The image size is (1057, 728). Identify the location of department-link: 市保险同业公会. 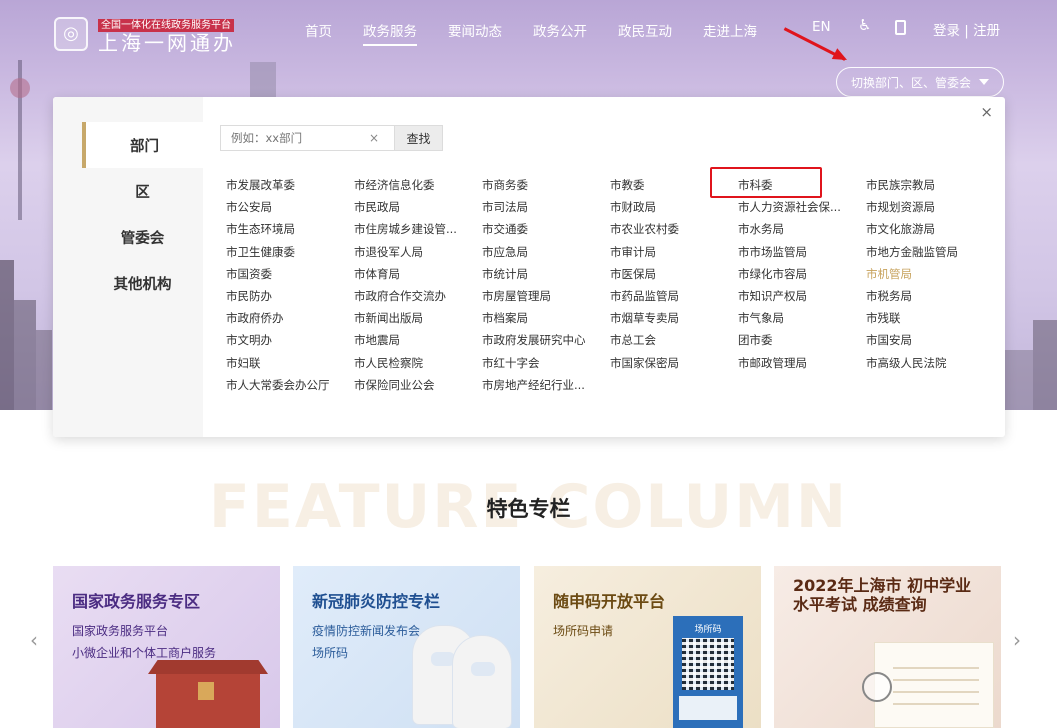
(418, 385).